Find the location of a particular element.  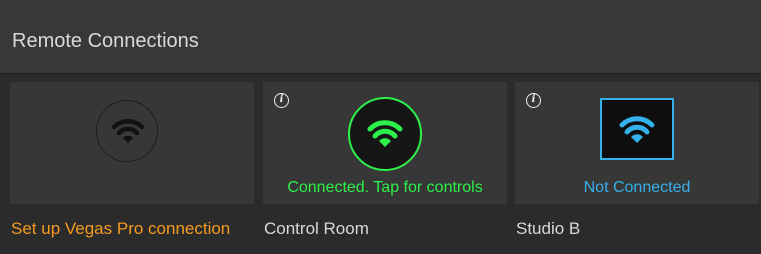

page-title: Remote Connections is located at coordinates (105, 41).